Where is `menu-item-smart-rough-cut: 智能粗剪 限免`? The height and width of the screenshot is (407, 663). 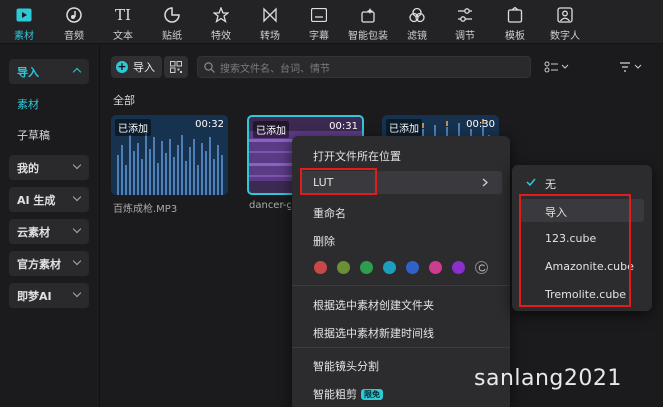
menu-item-smart-rough-cut: 智能粗剪 限免 is located at coordinates (348, 394).